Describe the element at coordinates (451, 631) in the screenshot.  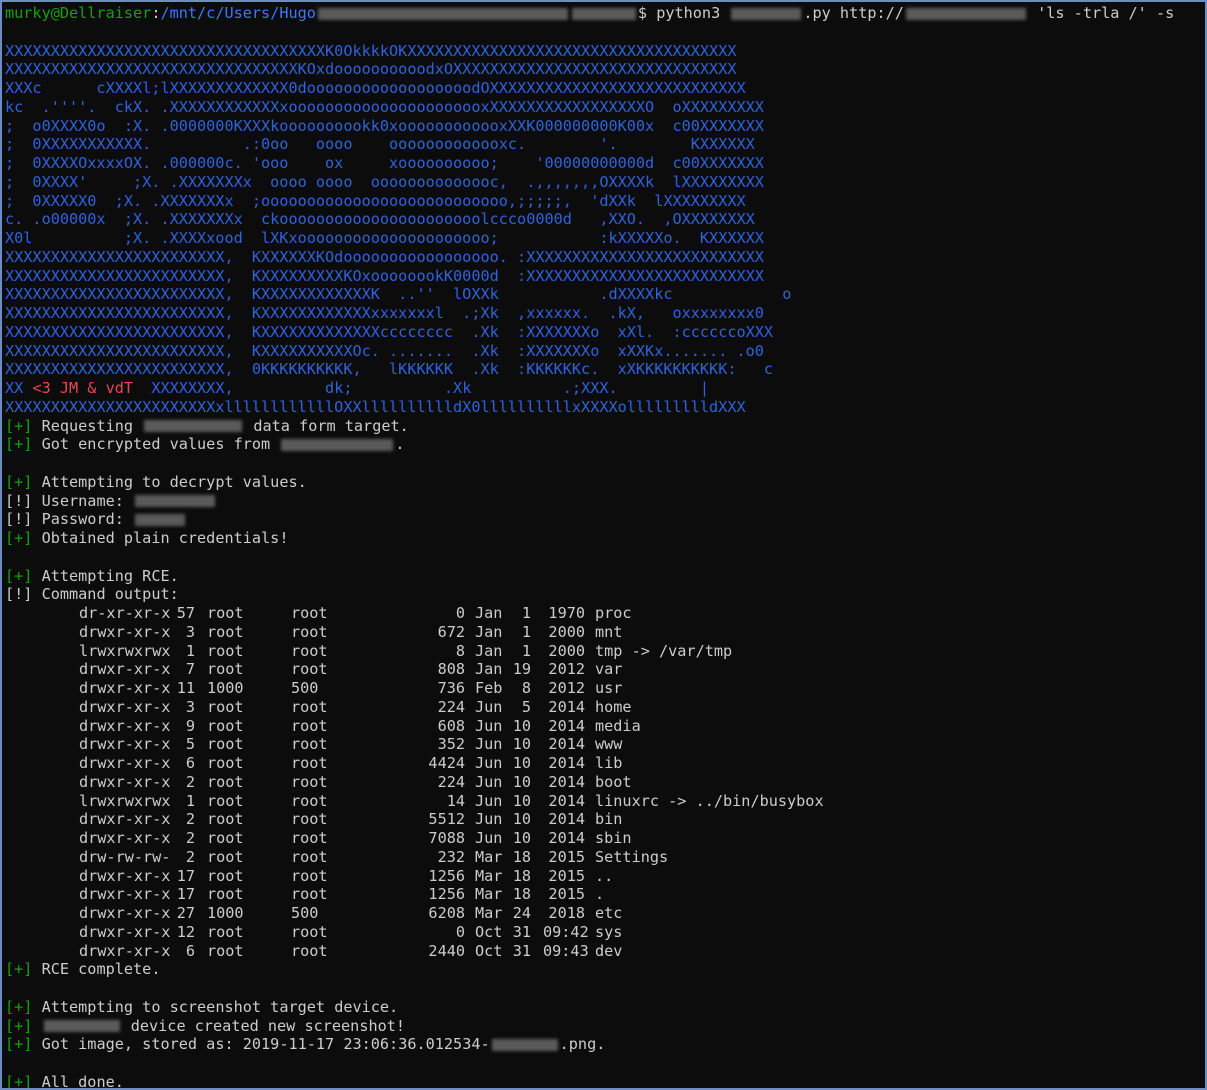
I see `listing-size: 672` at that location.